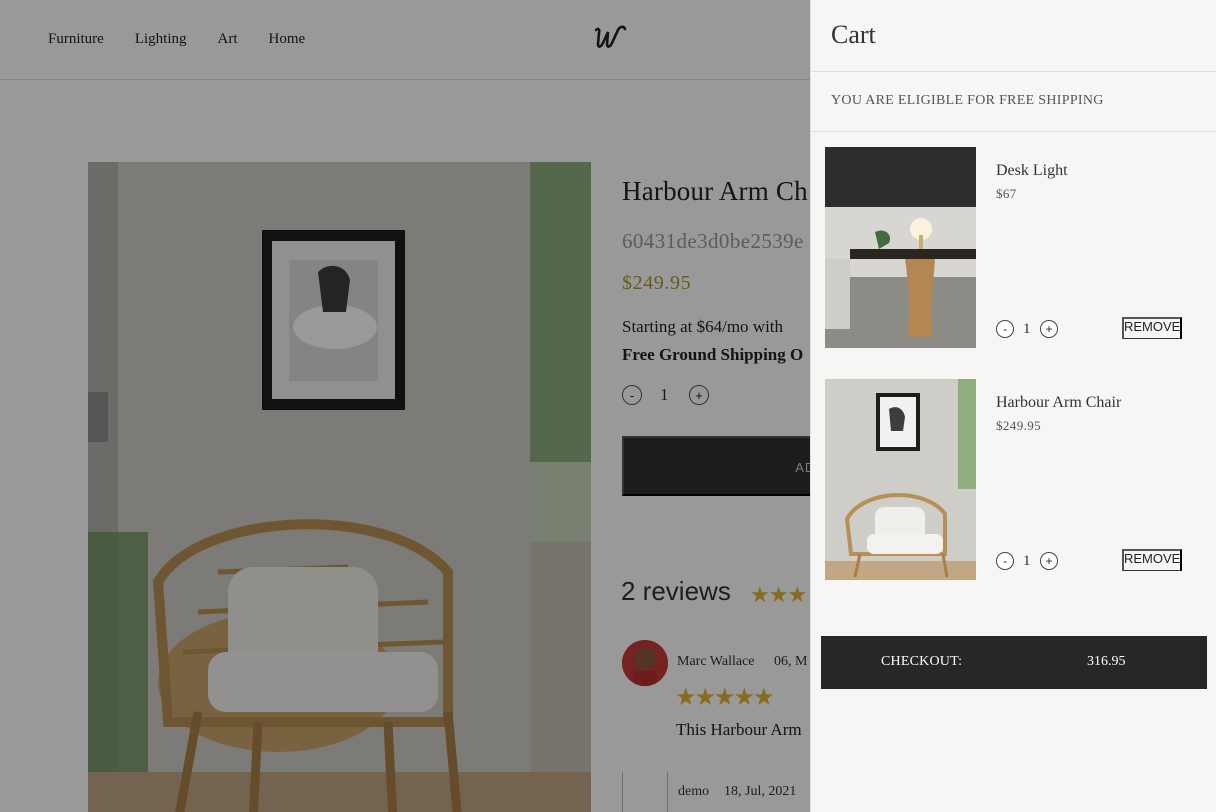  What do you see at coordinates (1015, 480) in the screenshot?
I see `cart-item: Harbour Arm Chair $249.95 - 1 + REMOVE` at bounding box center [1015, 480].